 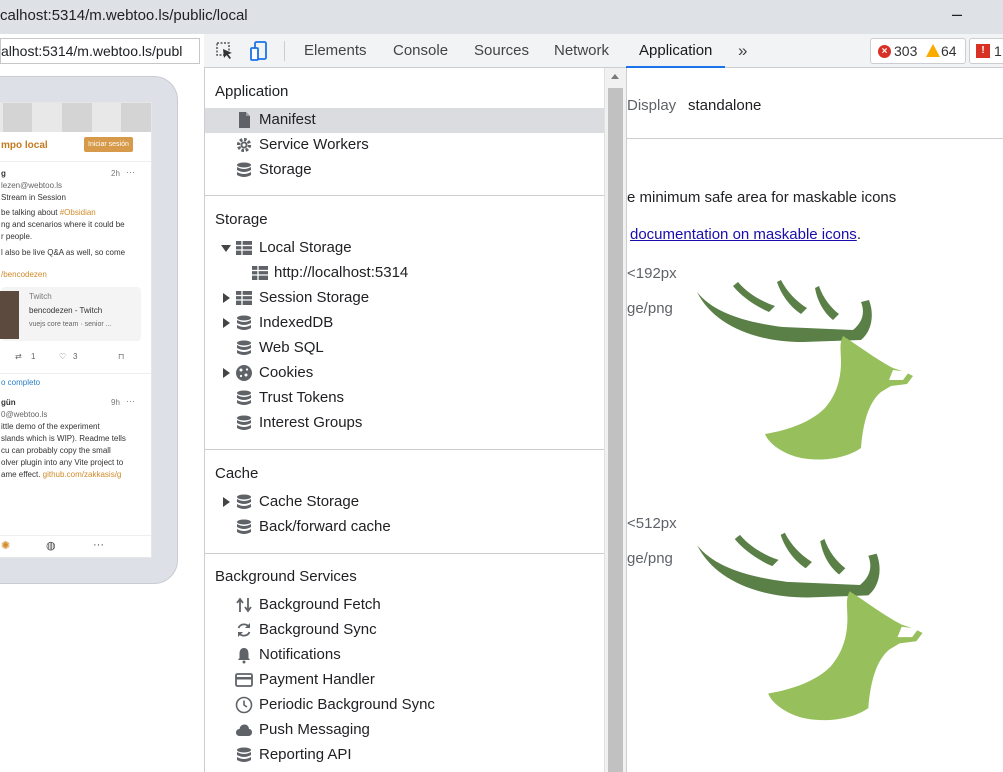 I want to click on sidebar-item-label: IndexedDB, so click(x=296, y=322).